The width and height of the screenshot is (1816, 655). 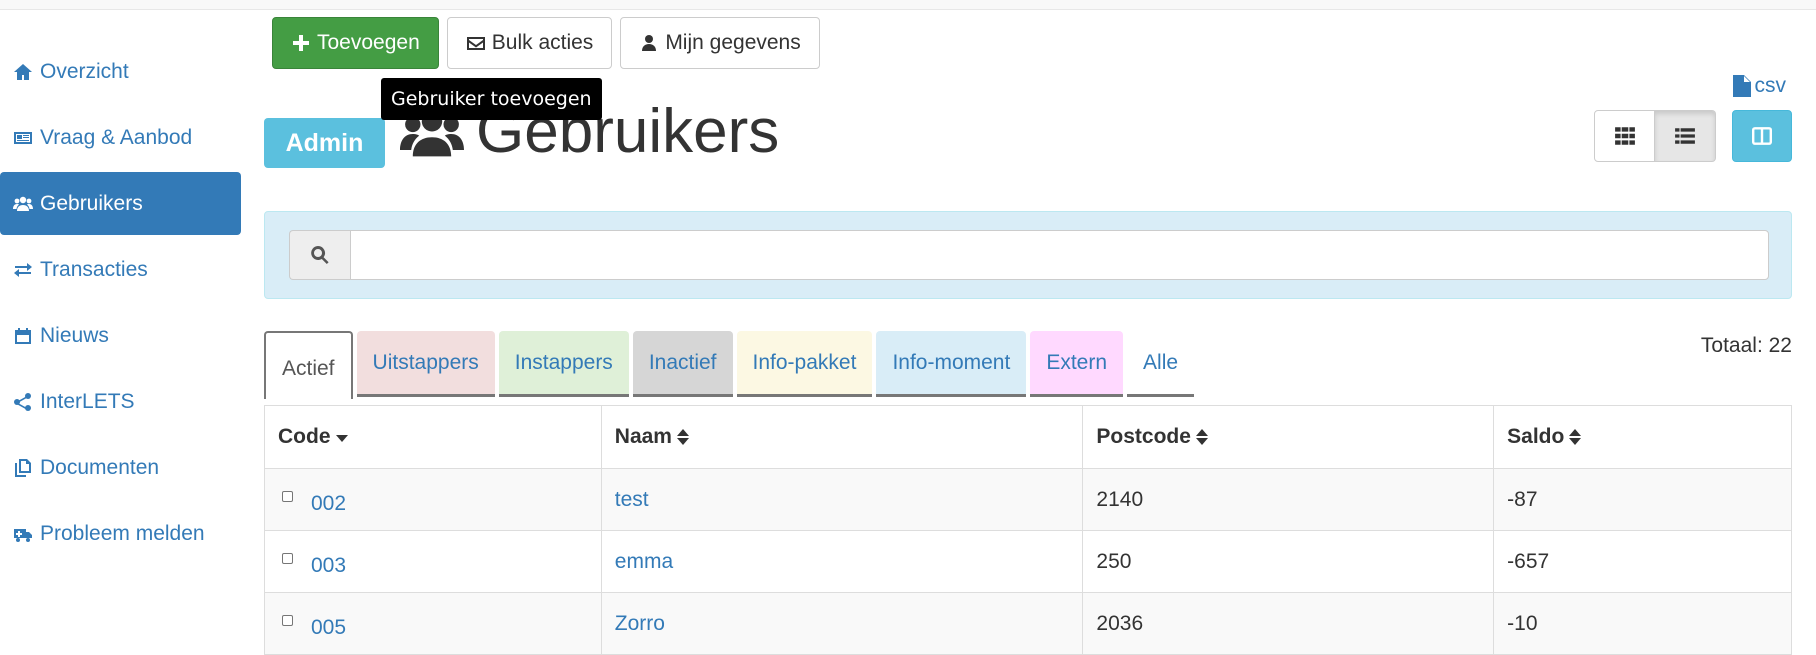 I want to click on sort-desc-icon, so click(x=342, y=437).